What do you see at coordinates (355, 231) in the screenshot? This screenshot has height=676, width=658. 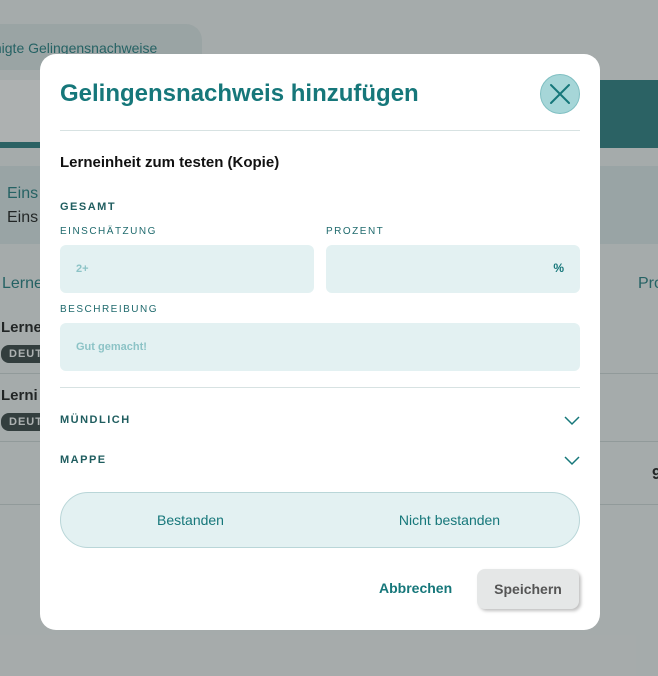 I see `prozent-label: PROZENT` at bounding box center [355, 231].